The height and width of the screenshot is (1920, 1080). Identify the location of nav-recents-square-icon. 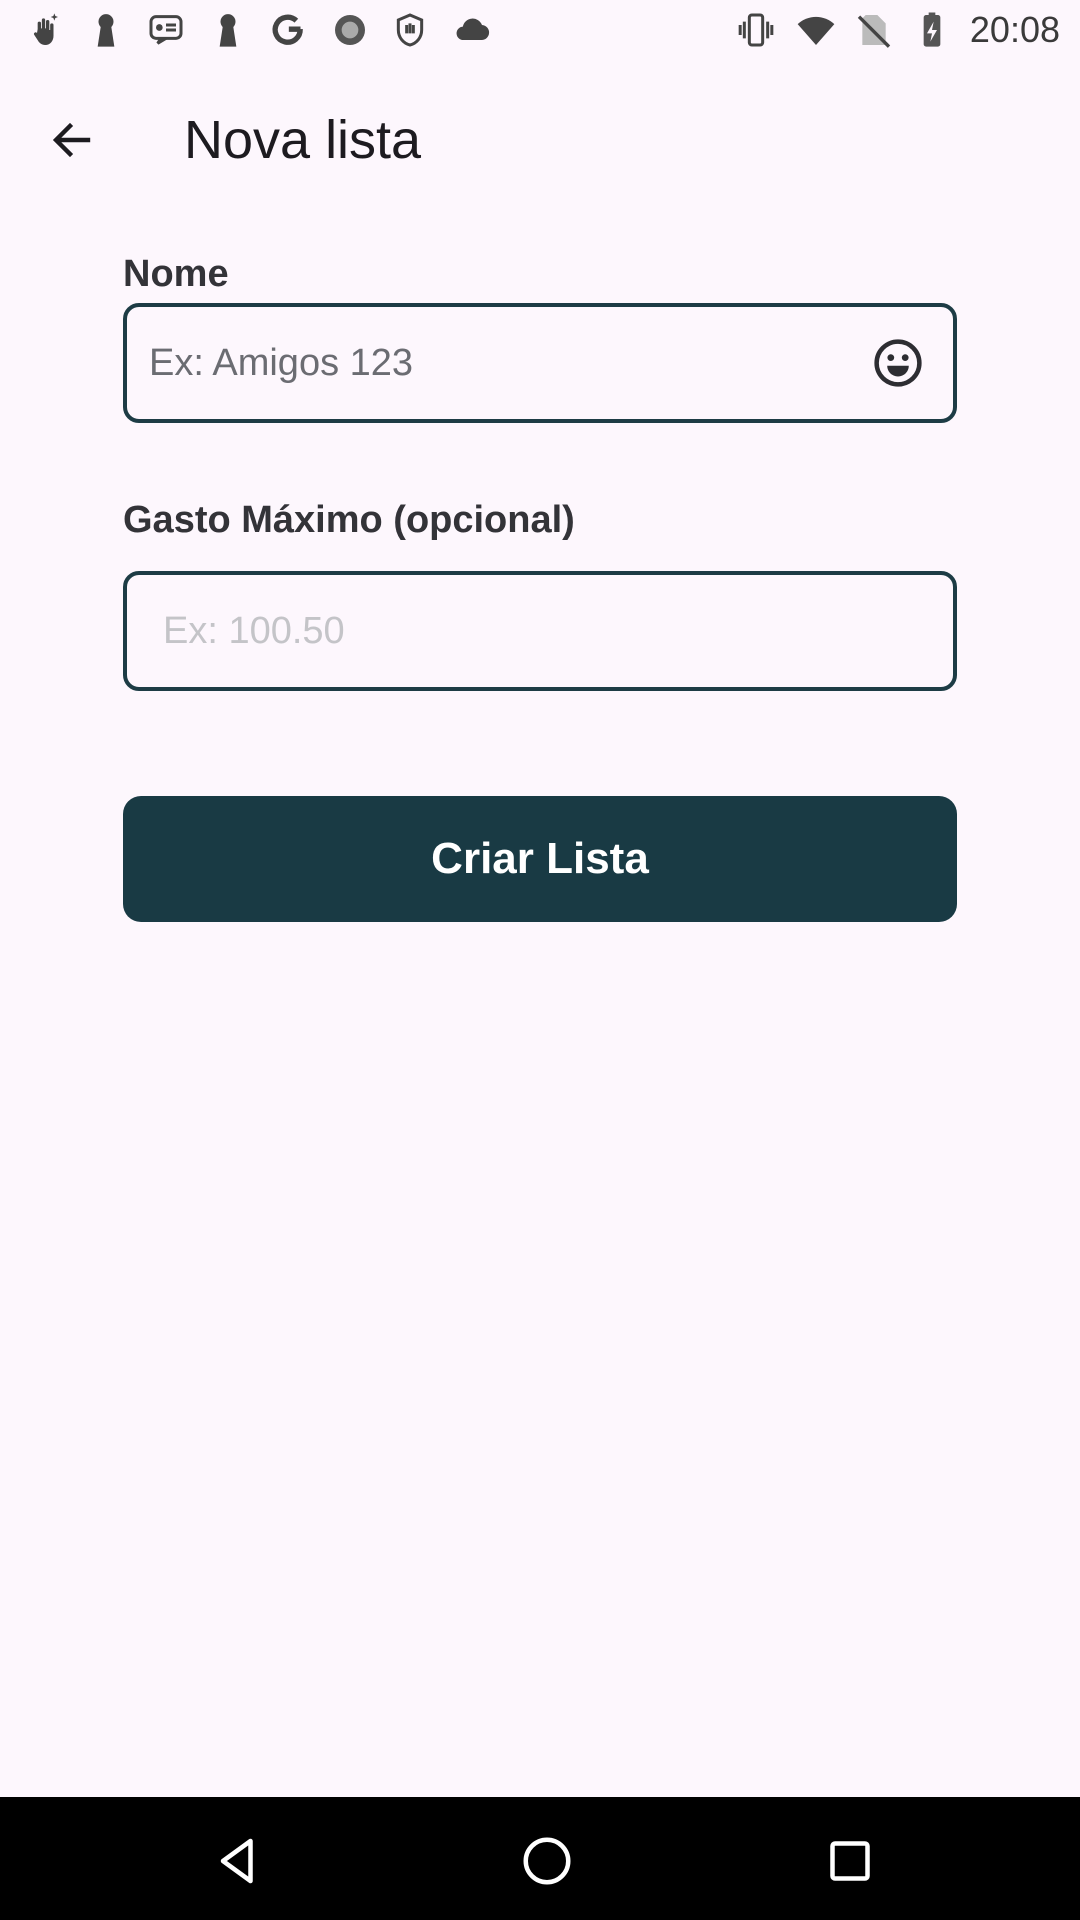
(850, 1861).